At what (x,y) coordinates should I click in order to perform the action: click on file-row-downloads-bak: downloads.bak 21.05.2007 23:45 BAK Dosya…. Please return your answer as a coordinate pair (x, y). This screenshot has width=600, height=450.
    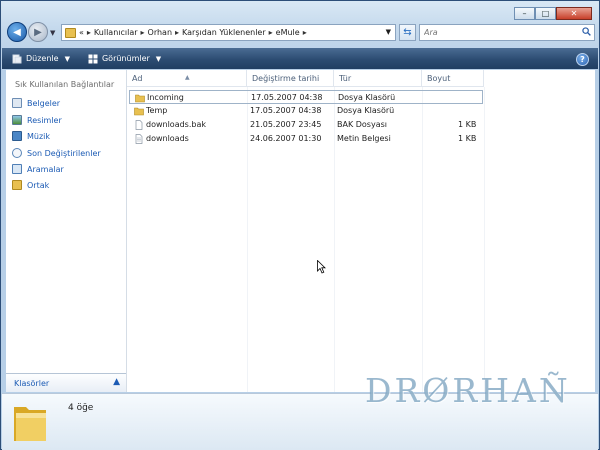
    Looking at the image, I should click on (306, 125).